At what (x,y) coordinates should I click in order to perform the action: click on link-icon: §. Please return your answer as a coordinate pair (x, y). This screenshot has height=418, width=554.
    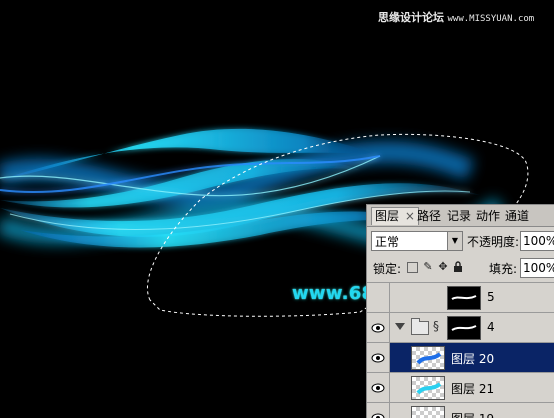
    Looking at the image, I should click on (436, 326).